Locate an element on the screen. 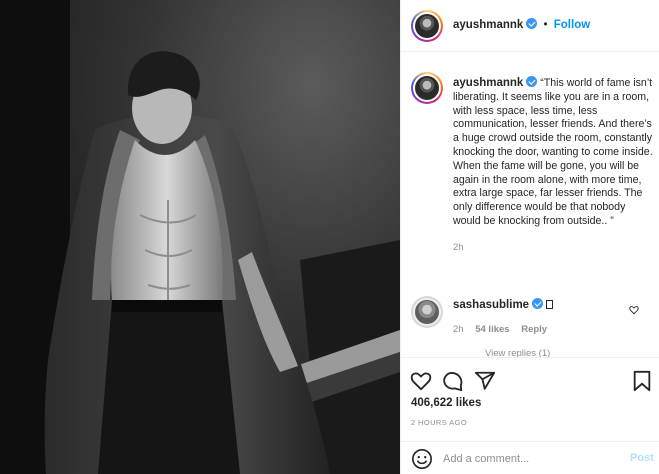 This screenshot has height=474, width=659. comment-item: sashasublime is located at coordinates (543, 305).